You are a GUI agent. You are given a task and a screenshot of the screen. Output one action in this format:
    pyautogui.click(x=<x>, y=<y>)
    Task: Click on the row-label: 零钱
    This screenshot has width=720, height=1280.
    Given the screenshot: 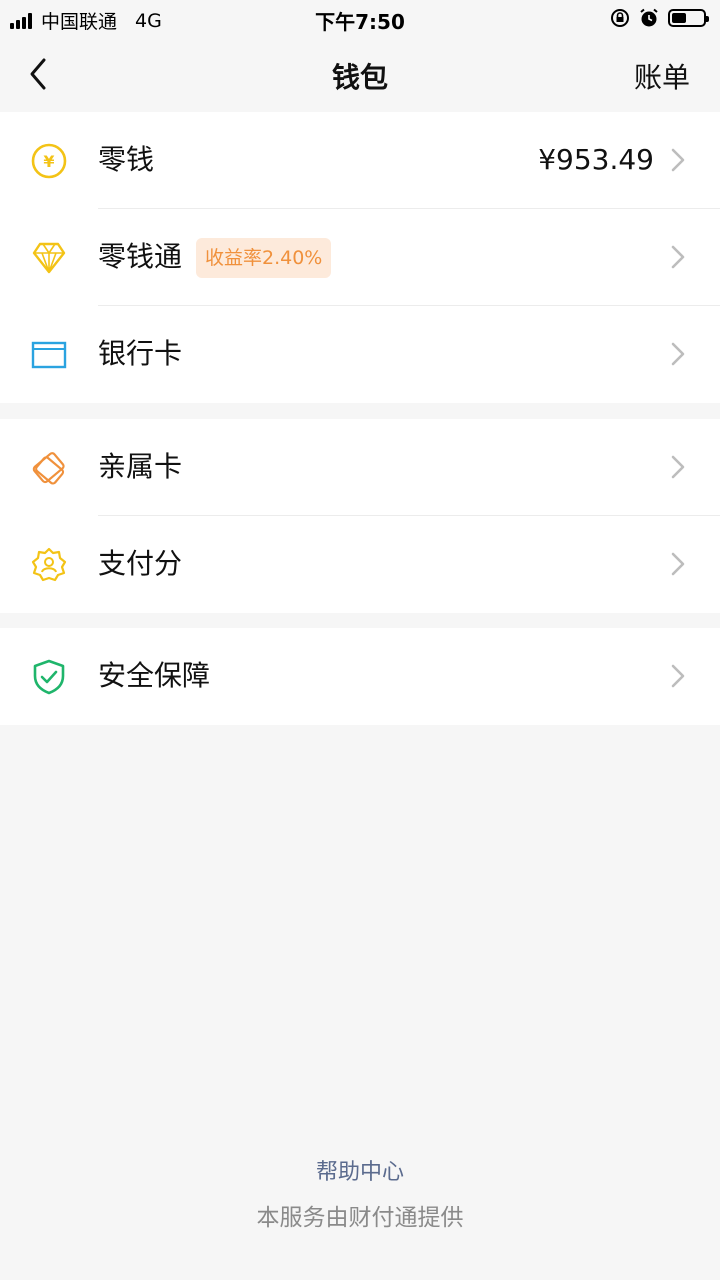 What is the action you would take?
    pyautogui.click(x=126, y=159)
    